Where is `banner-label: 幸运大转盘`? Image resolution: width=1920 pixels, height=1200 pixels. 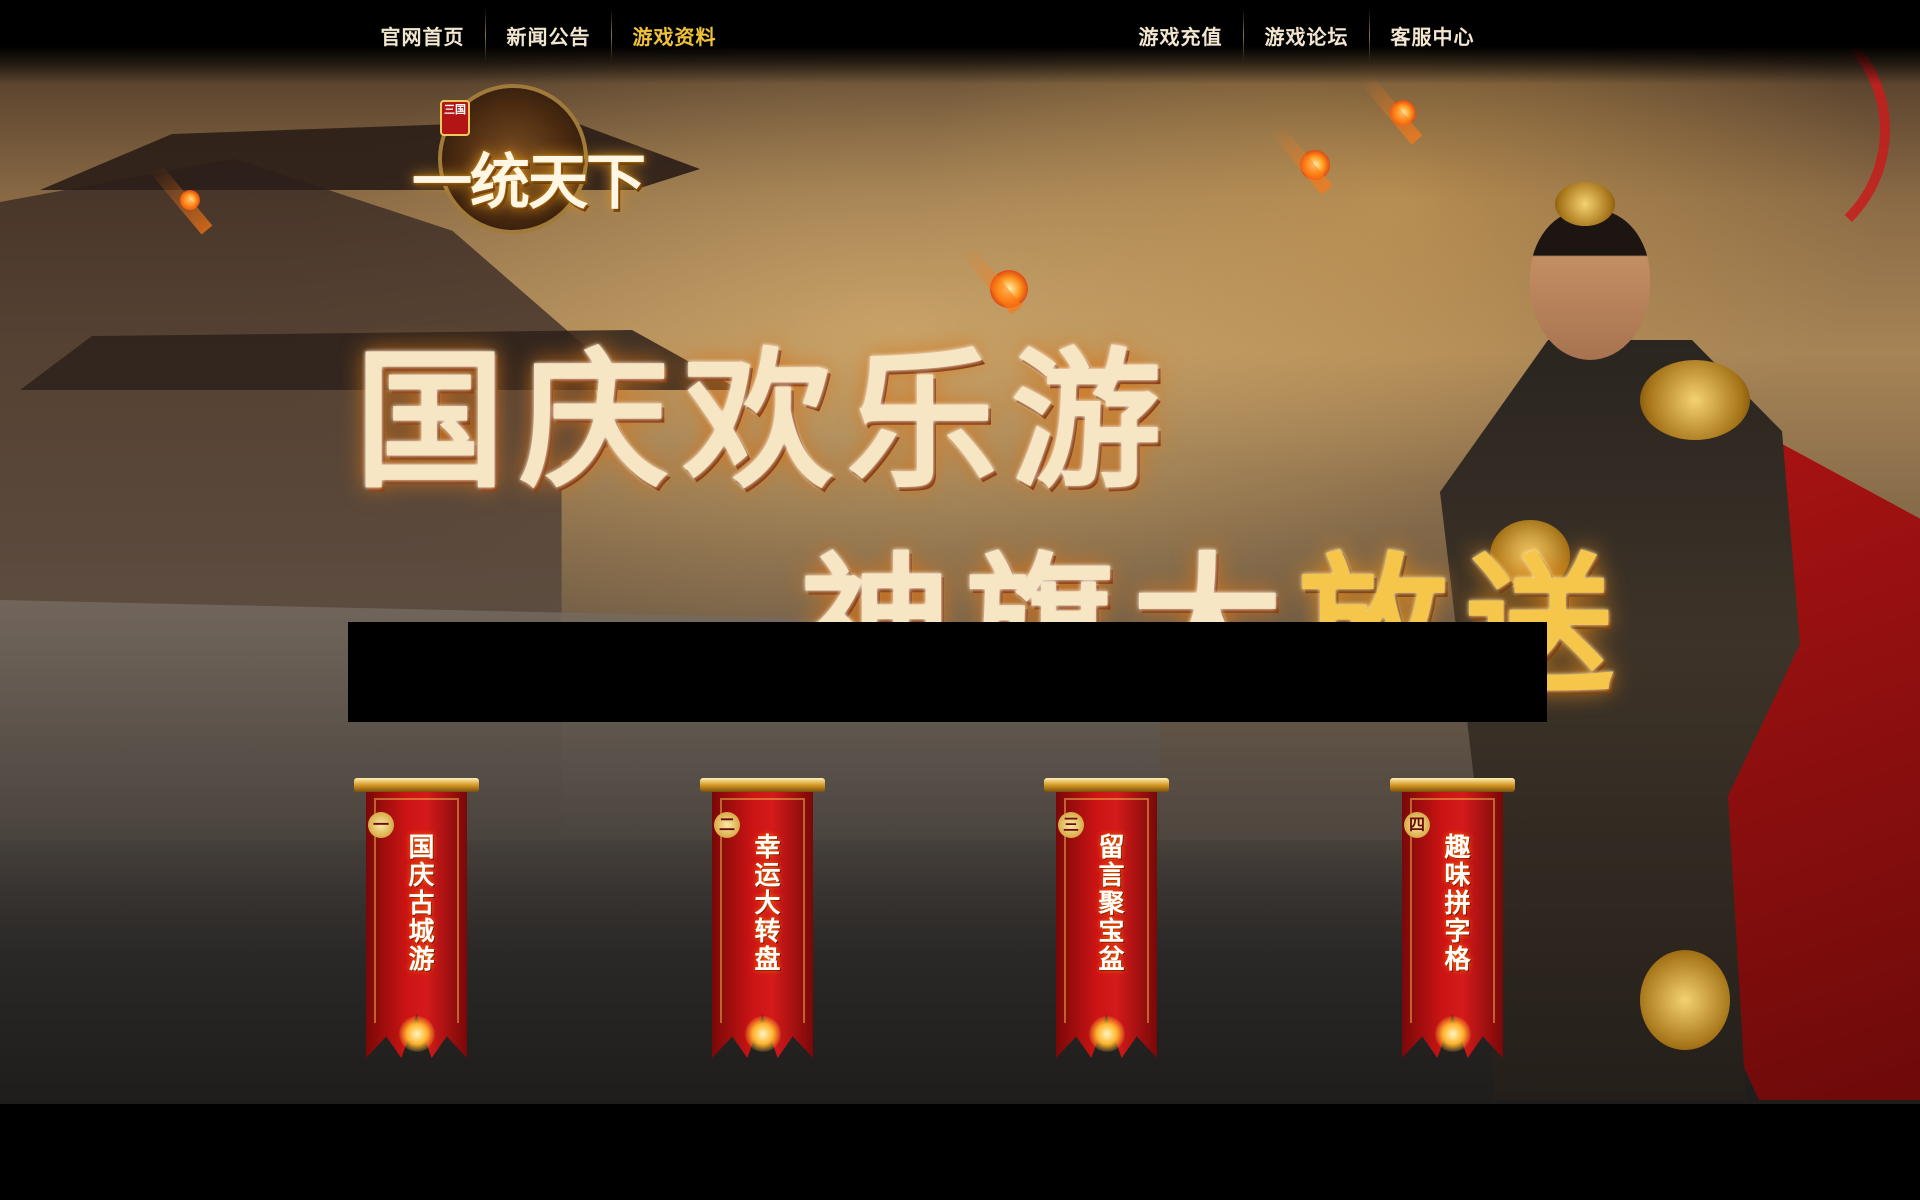 banner-label: 幸运大转盘 is located at coordinates (765, 903).